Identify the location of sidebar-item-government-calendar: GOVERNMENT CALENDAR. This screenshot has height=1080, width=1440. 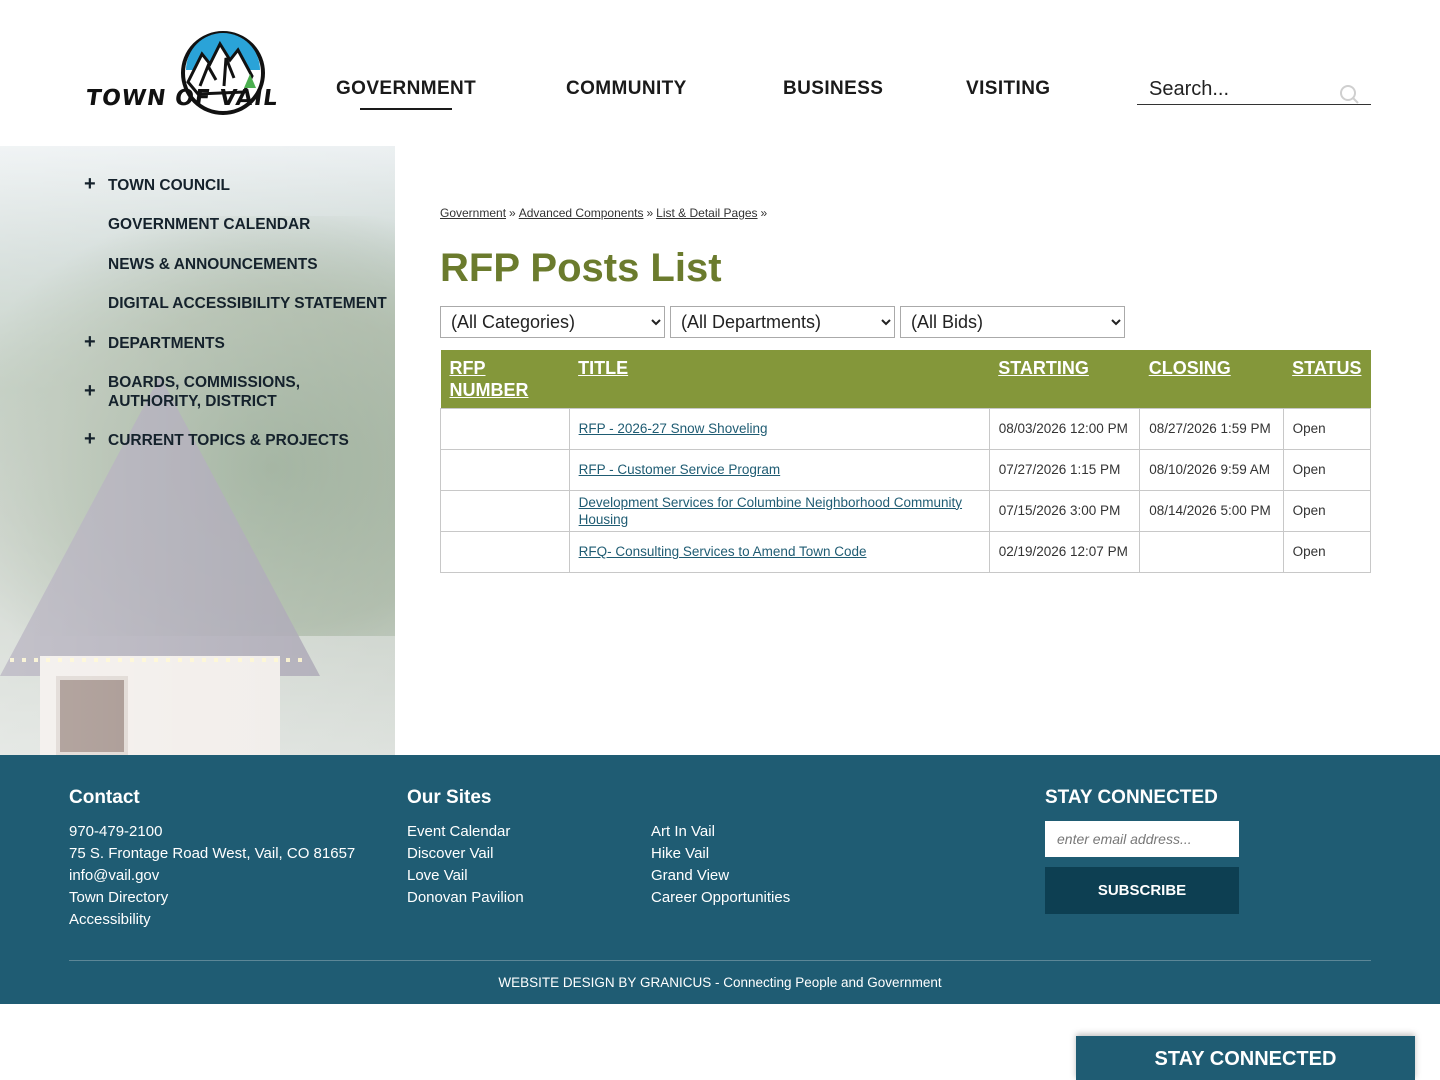
(209, 224).